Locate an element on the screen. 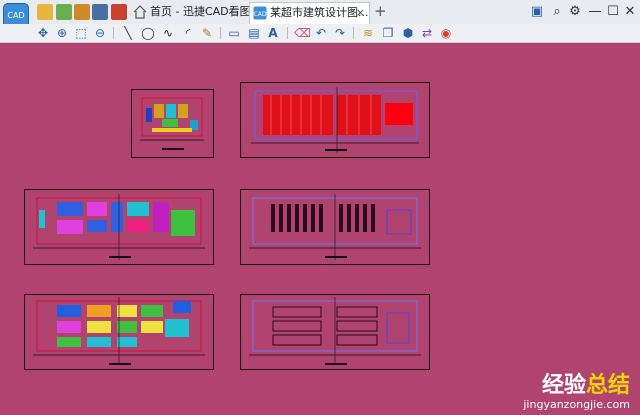 The height and width of the screenshot is (415, 640). arc-icon: ◜ is located at coordinates (188, 33).